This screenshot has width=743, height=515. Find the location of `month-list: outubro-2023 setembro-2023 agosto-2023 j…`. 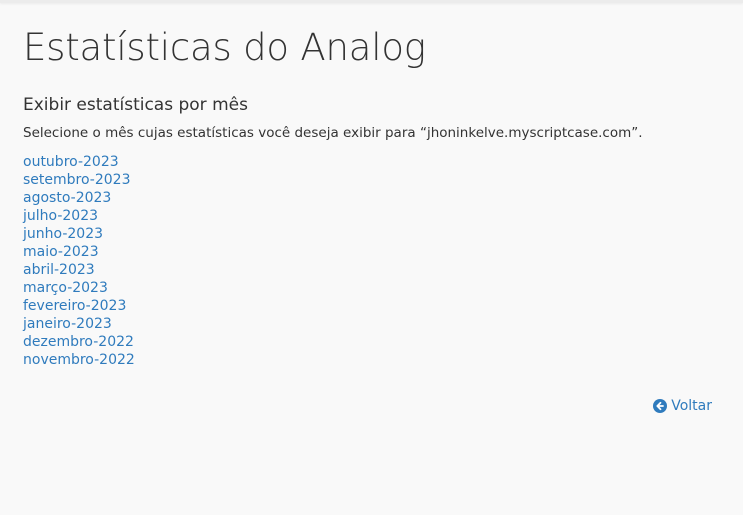

month-list: outubro-2023 setembro-2023 agosto-2023 j… is located at coordinates (79, 260).